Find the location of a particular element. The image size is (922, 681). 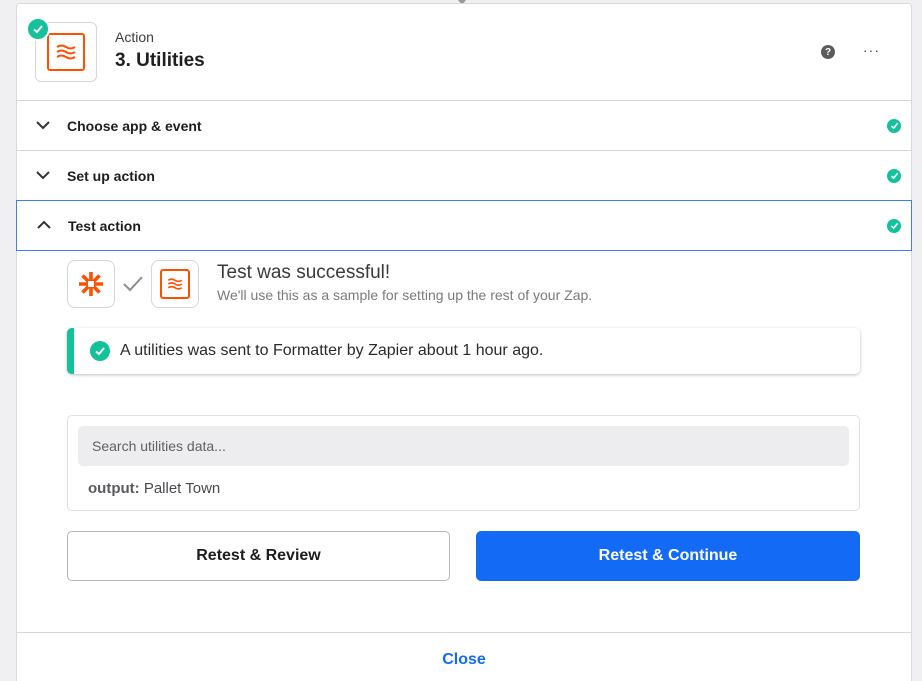

step-complete-check-icon is located at coordinates (38, 29).